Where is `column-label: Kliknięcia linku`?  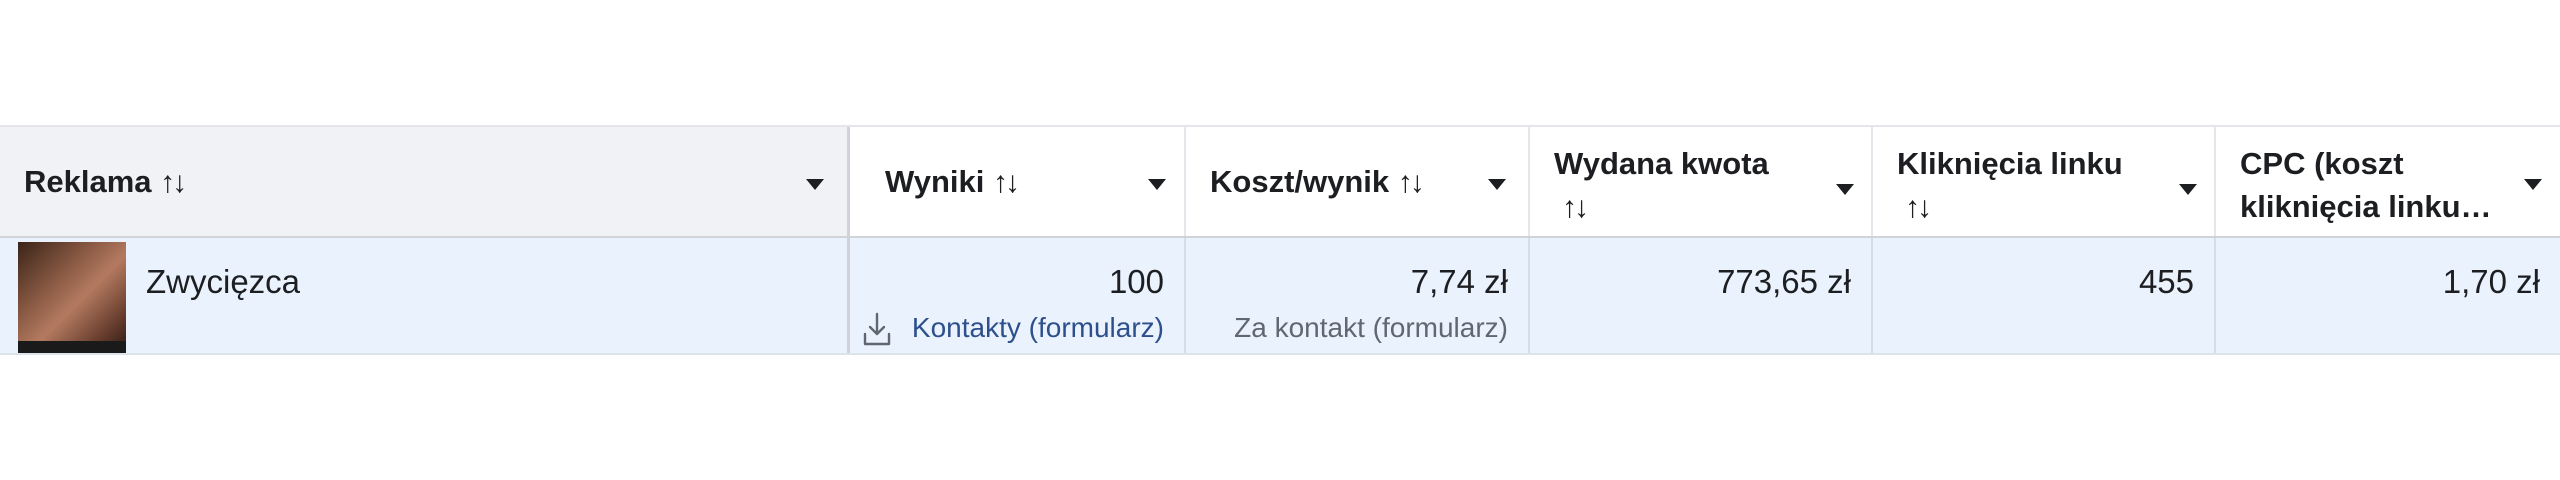
column-label: Kliknięcia linku is located at coordinates (2010, 163).